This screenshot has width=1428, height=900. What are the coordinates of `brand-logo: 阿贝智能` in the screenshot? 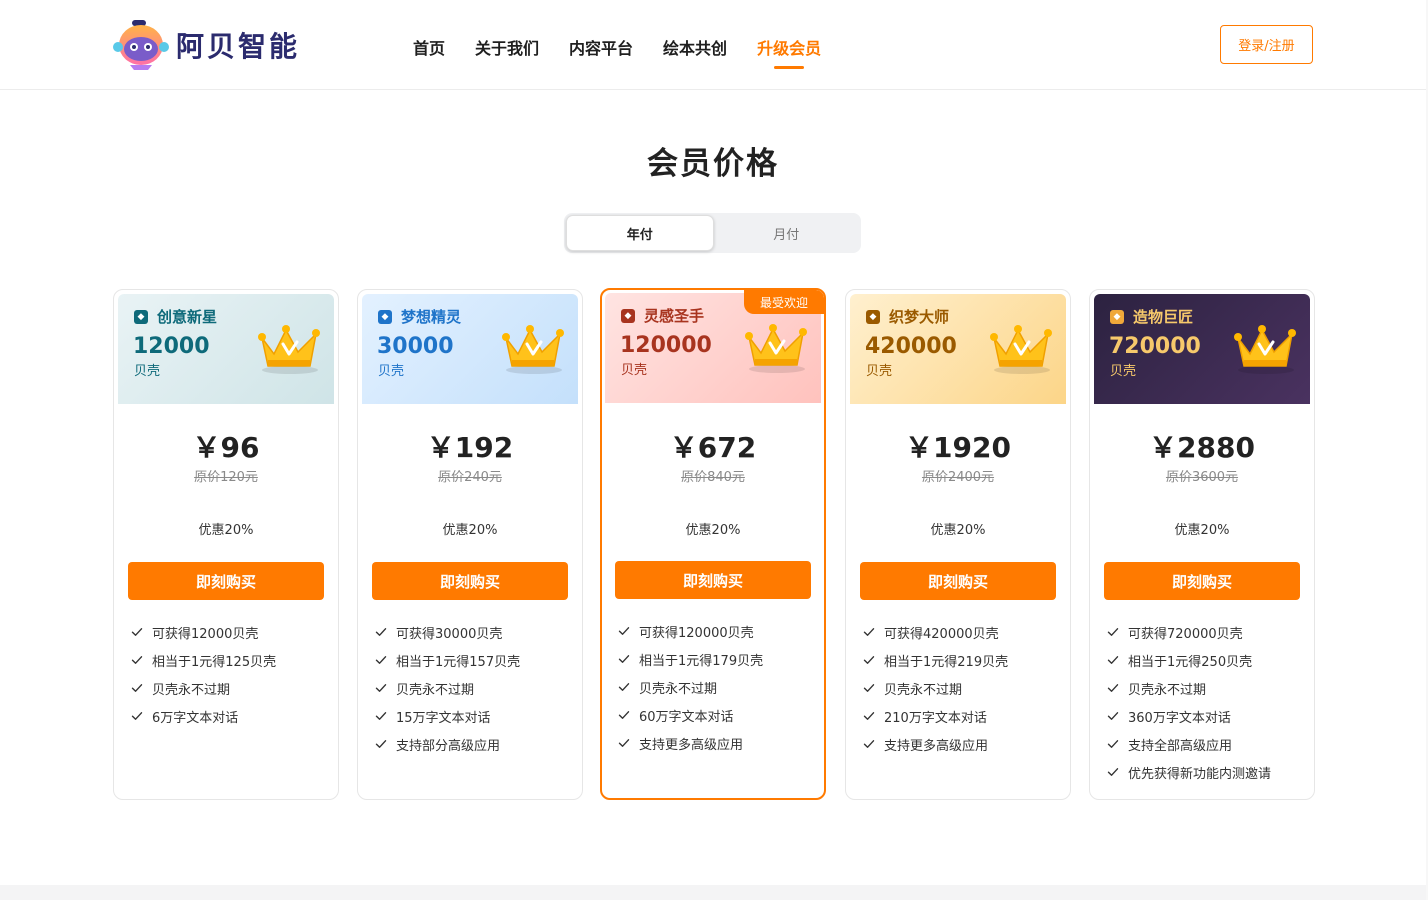 It's located at (206, 45).